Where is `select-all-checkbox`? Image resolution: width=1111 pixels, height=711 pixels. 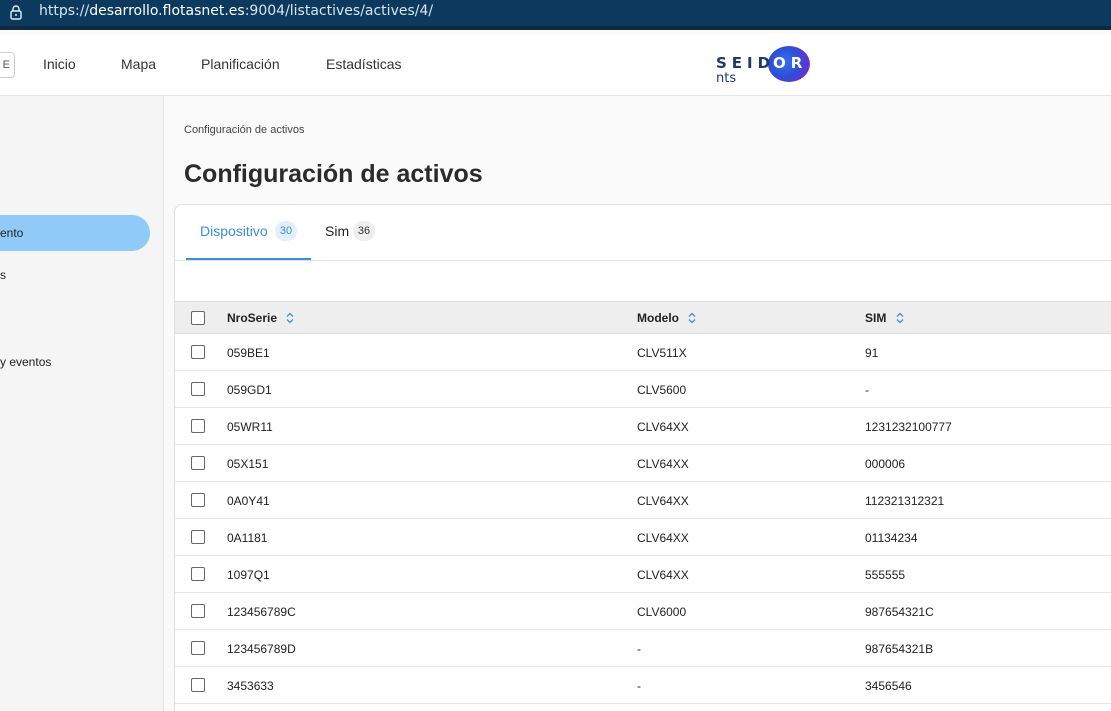
select-all-checkbox is located at coordinates (198, 318).